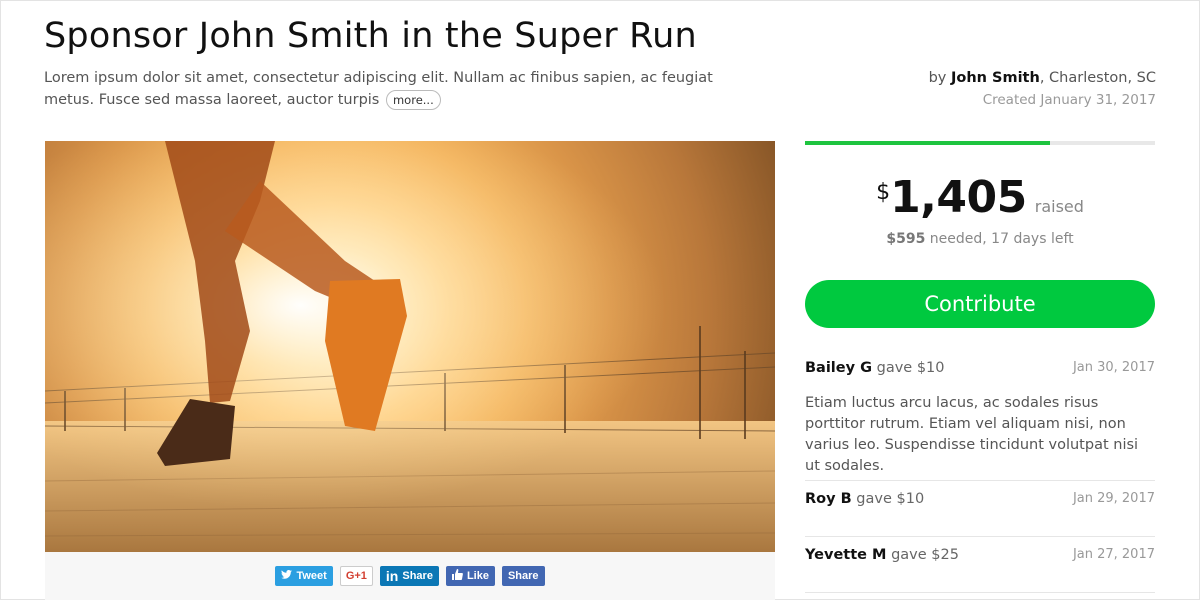 This screenshot has height=600, width=1200. What do you see at coordinates (457, 576) in the screenshot?
I see `thumbs-up-icon` at bounding box center [457, 576].